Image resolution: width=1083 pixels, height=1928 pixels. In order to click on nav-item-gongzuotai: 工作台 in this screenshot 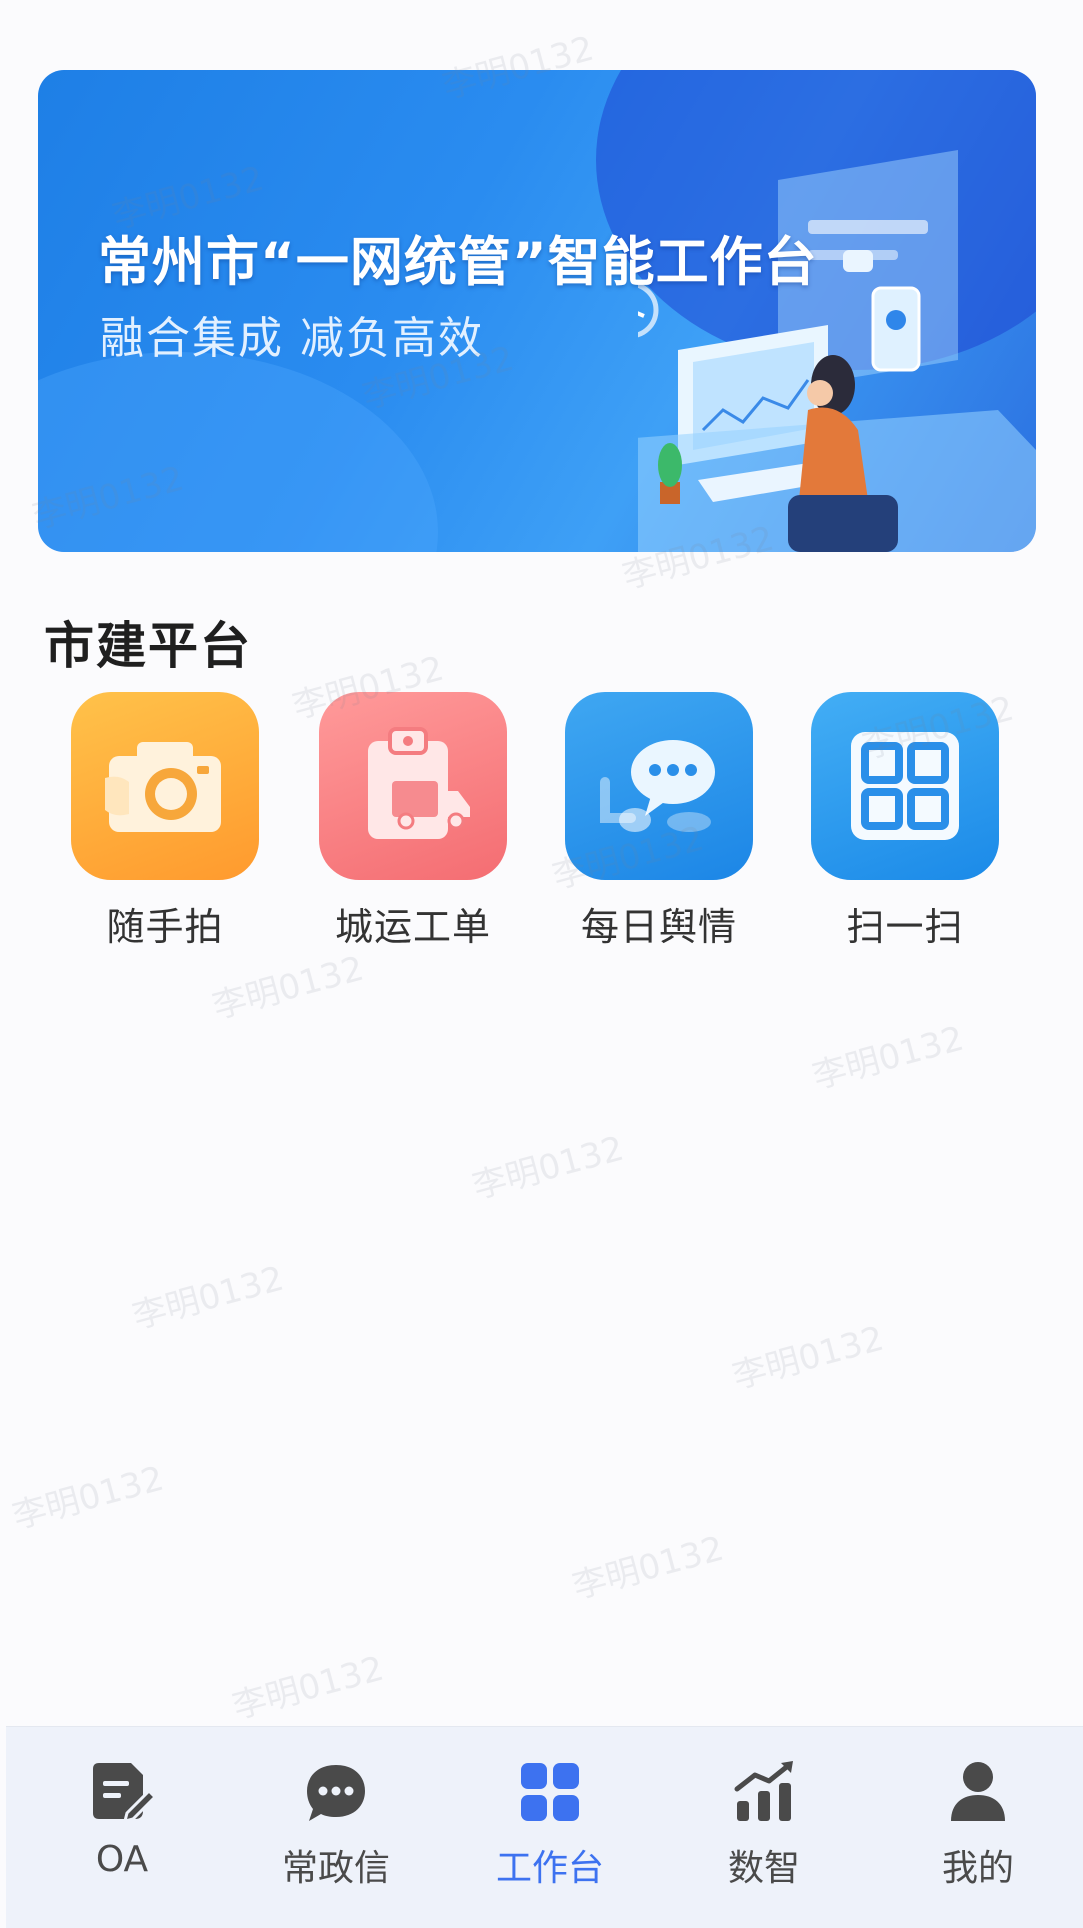, I will do `click(550, 1824)`.